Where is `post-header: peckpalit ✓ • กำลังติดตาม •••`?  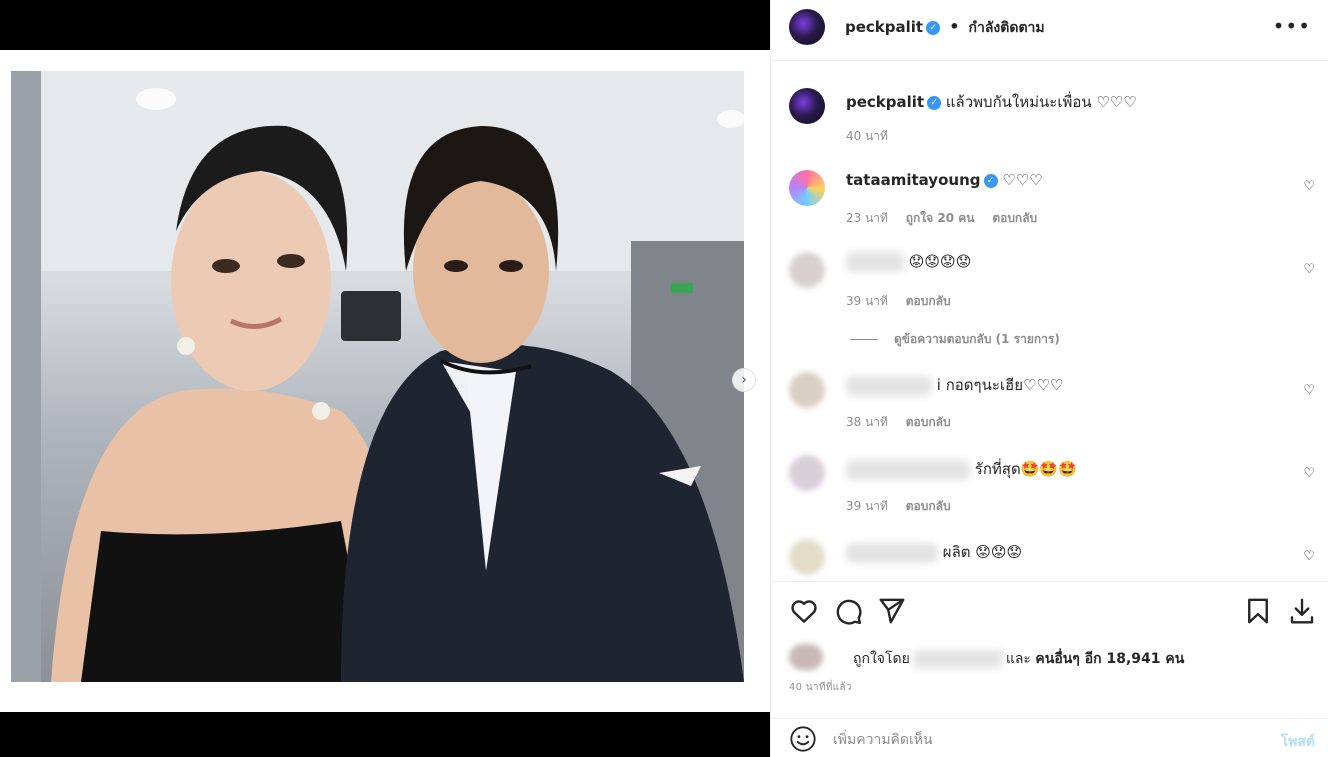
post-header: peckpalit ✓ • กำลังติดตาม ••• is located at coordinates (1049, 30).